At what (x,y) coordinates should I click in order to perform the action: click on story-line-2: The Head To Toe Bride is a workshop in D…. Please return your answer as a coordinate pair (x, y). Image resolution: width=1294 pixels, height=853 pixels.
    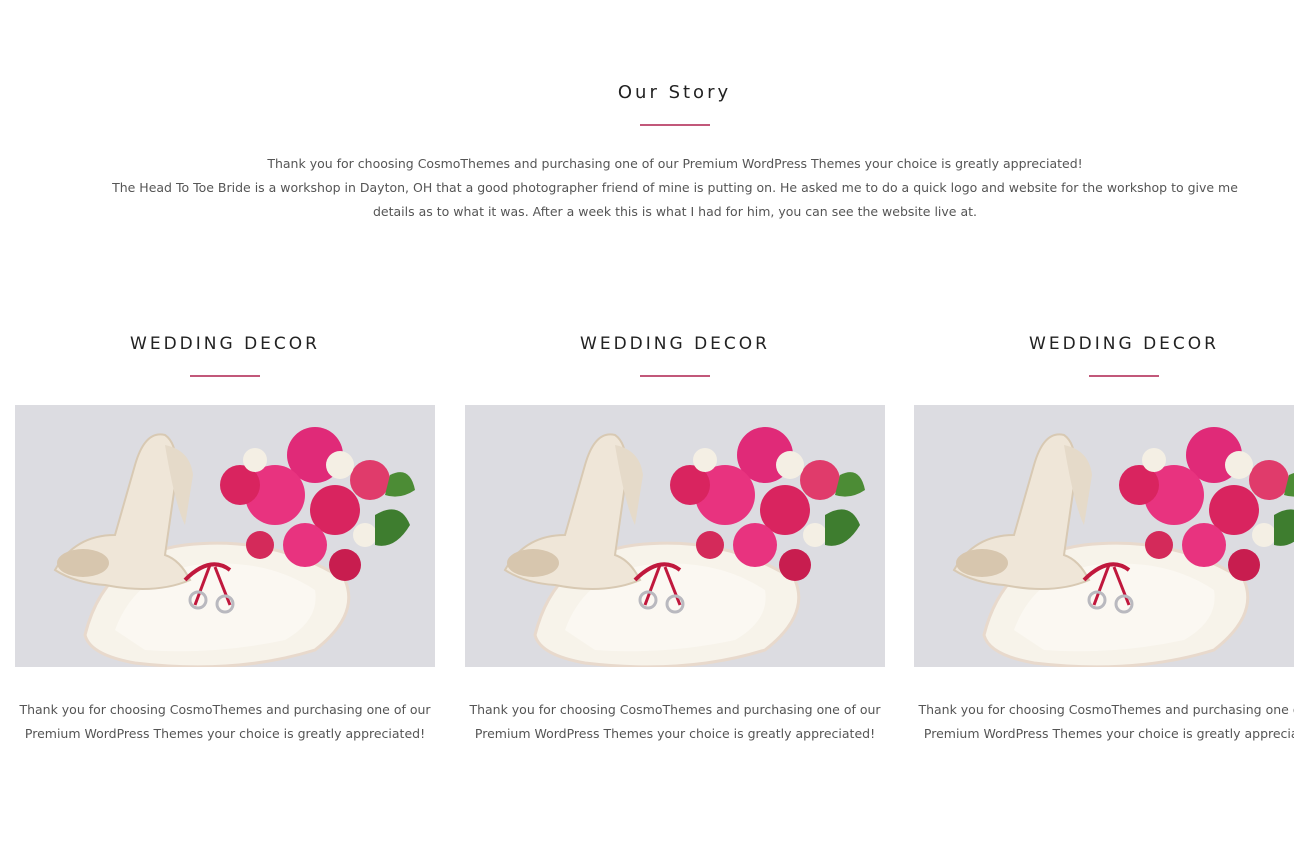
    Looking at the image, I should click on (675, 199).